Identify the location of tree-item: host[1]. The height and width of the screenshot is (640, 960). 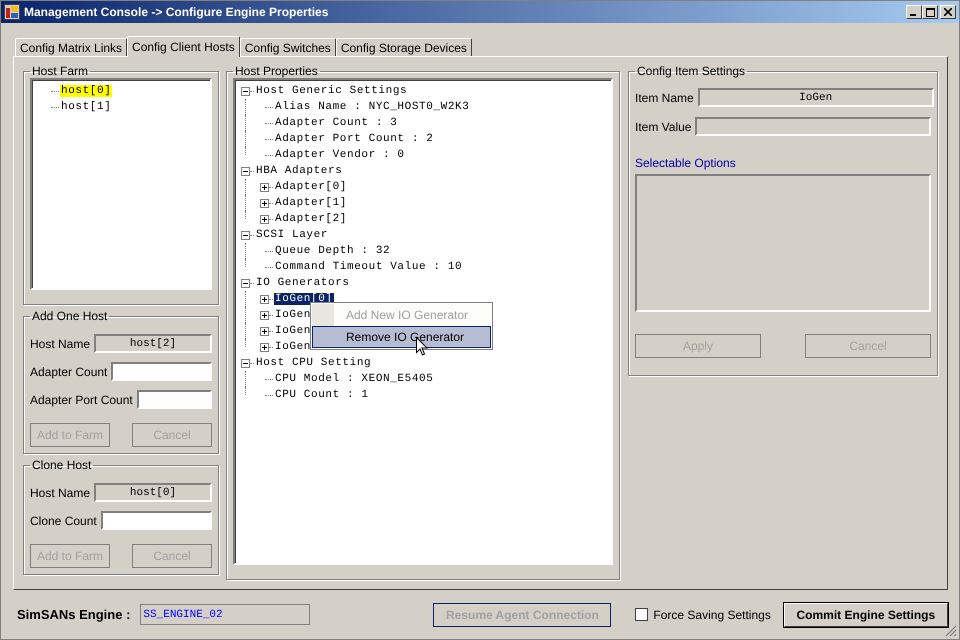
(86, 107).